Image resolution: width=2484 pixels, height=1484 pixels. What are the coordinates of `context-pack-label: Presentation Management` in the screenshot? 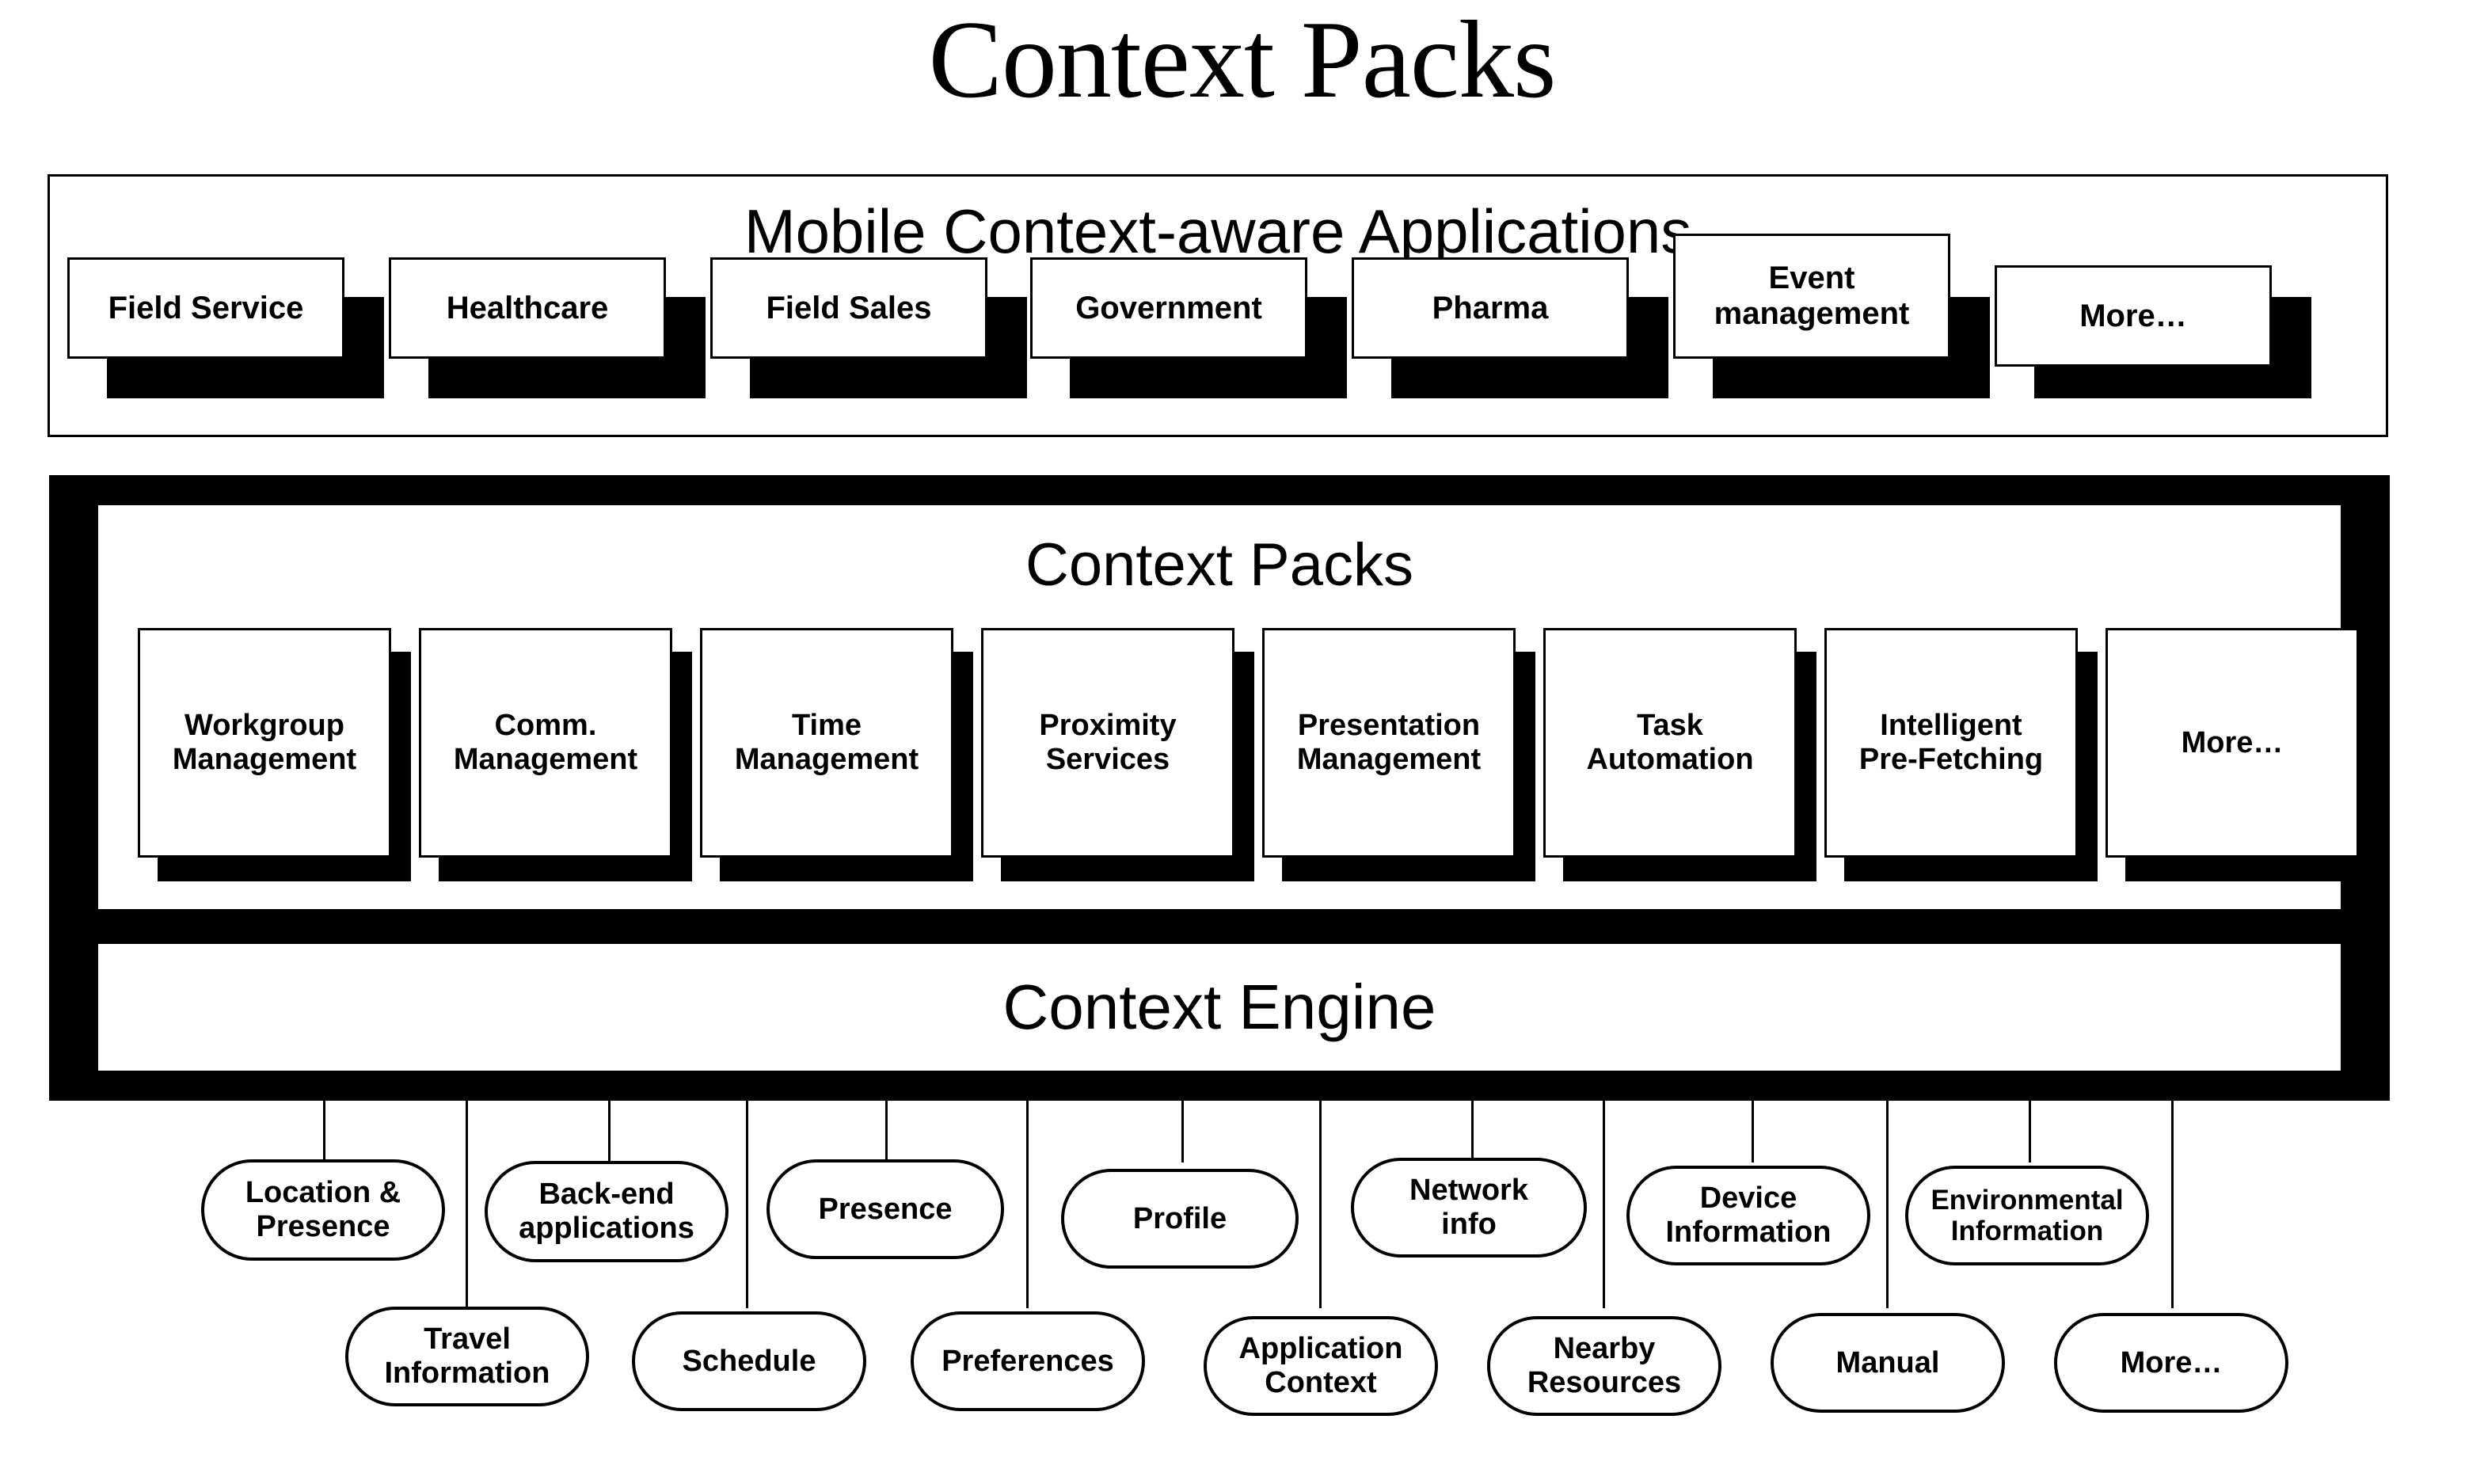 It's located at (1389, 743).